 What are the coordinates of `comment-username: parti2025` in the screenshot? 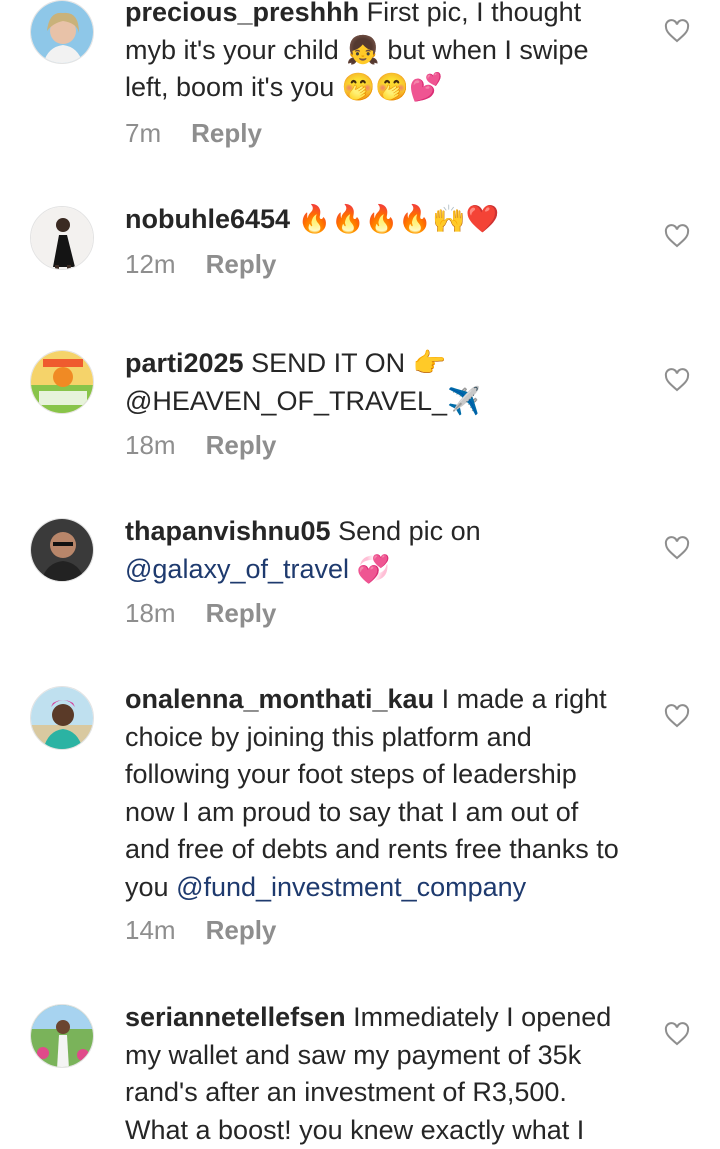 It's located at (184, 363).